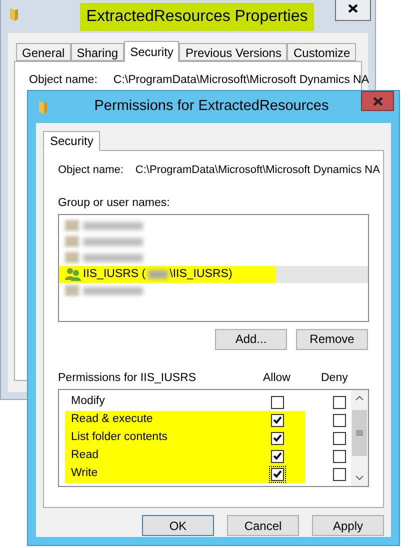  I want to click on users-icon, so click(73, 274).